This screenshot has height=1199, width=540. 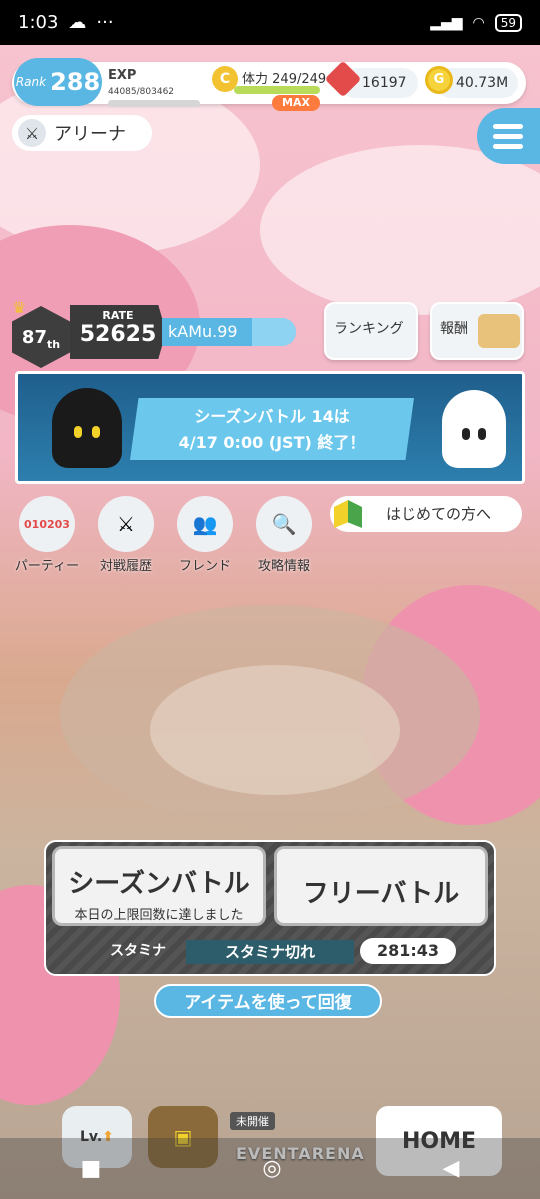 What do you see at coordinates (400, 230) in the screenshot?
I see `cloud-shape` at bounding box center [400, 230].